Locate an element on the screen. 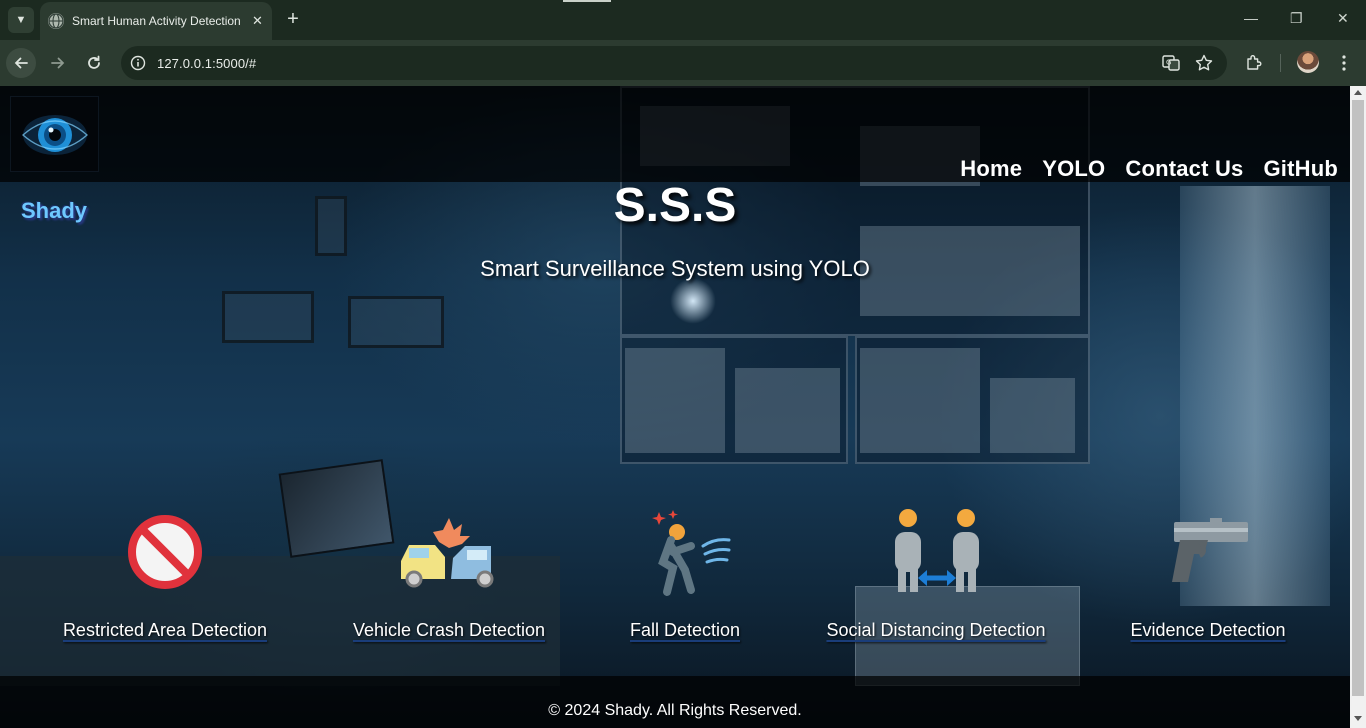 This screenshot has height=728, width=1366. social-distance-icon is located at coordinates (937, 550).